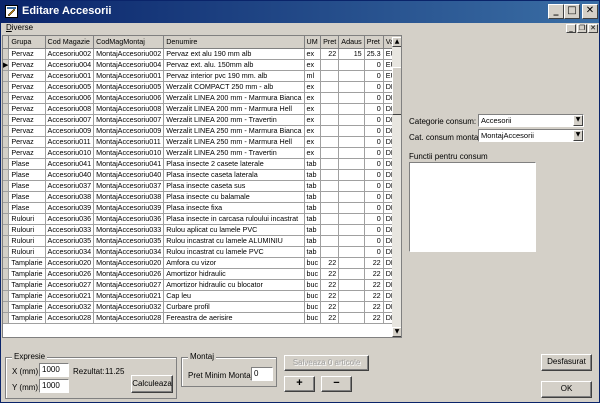 This screenshot has width=600, height=403. Describe the element at coordinates (234, 252) in the screenshot. I see `table-cell: Rulou incastrat cu lamele PVC` at that location.